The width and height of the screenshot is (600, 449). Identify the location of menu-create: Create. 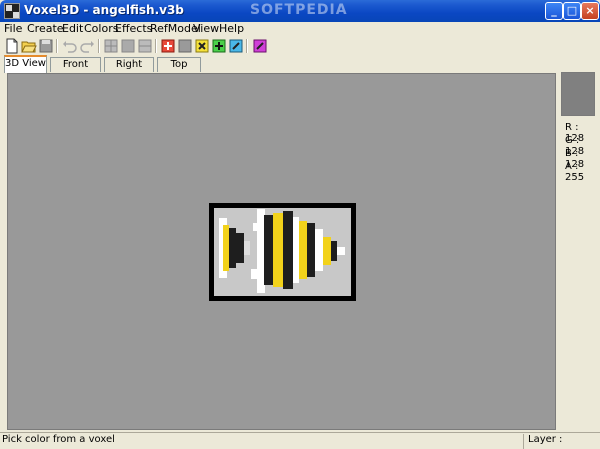
(45, 29).